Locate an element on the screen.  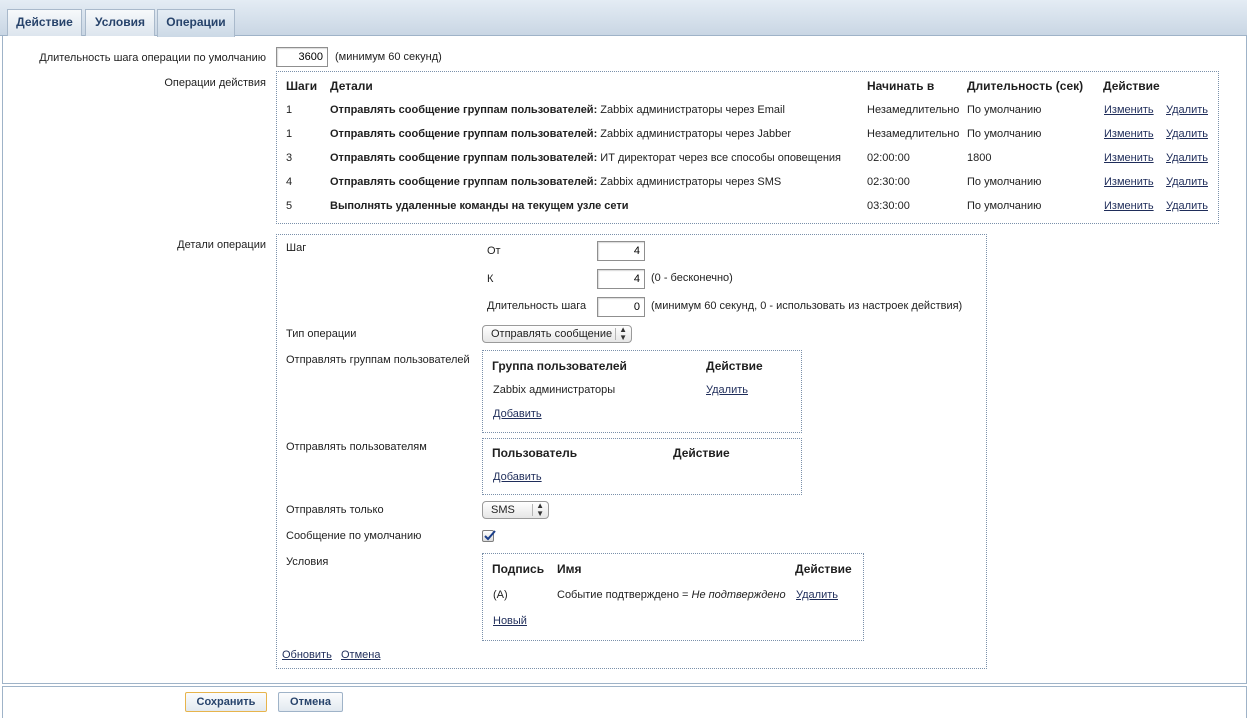
conditions-label: Условия is located at coordinates (307, 562).